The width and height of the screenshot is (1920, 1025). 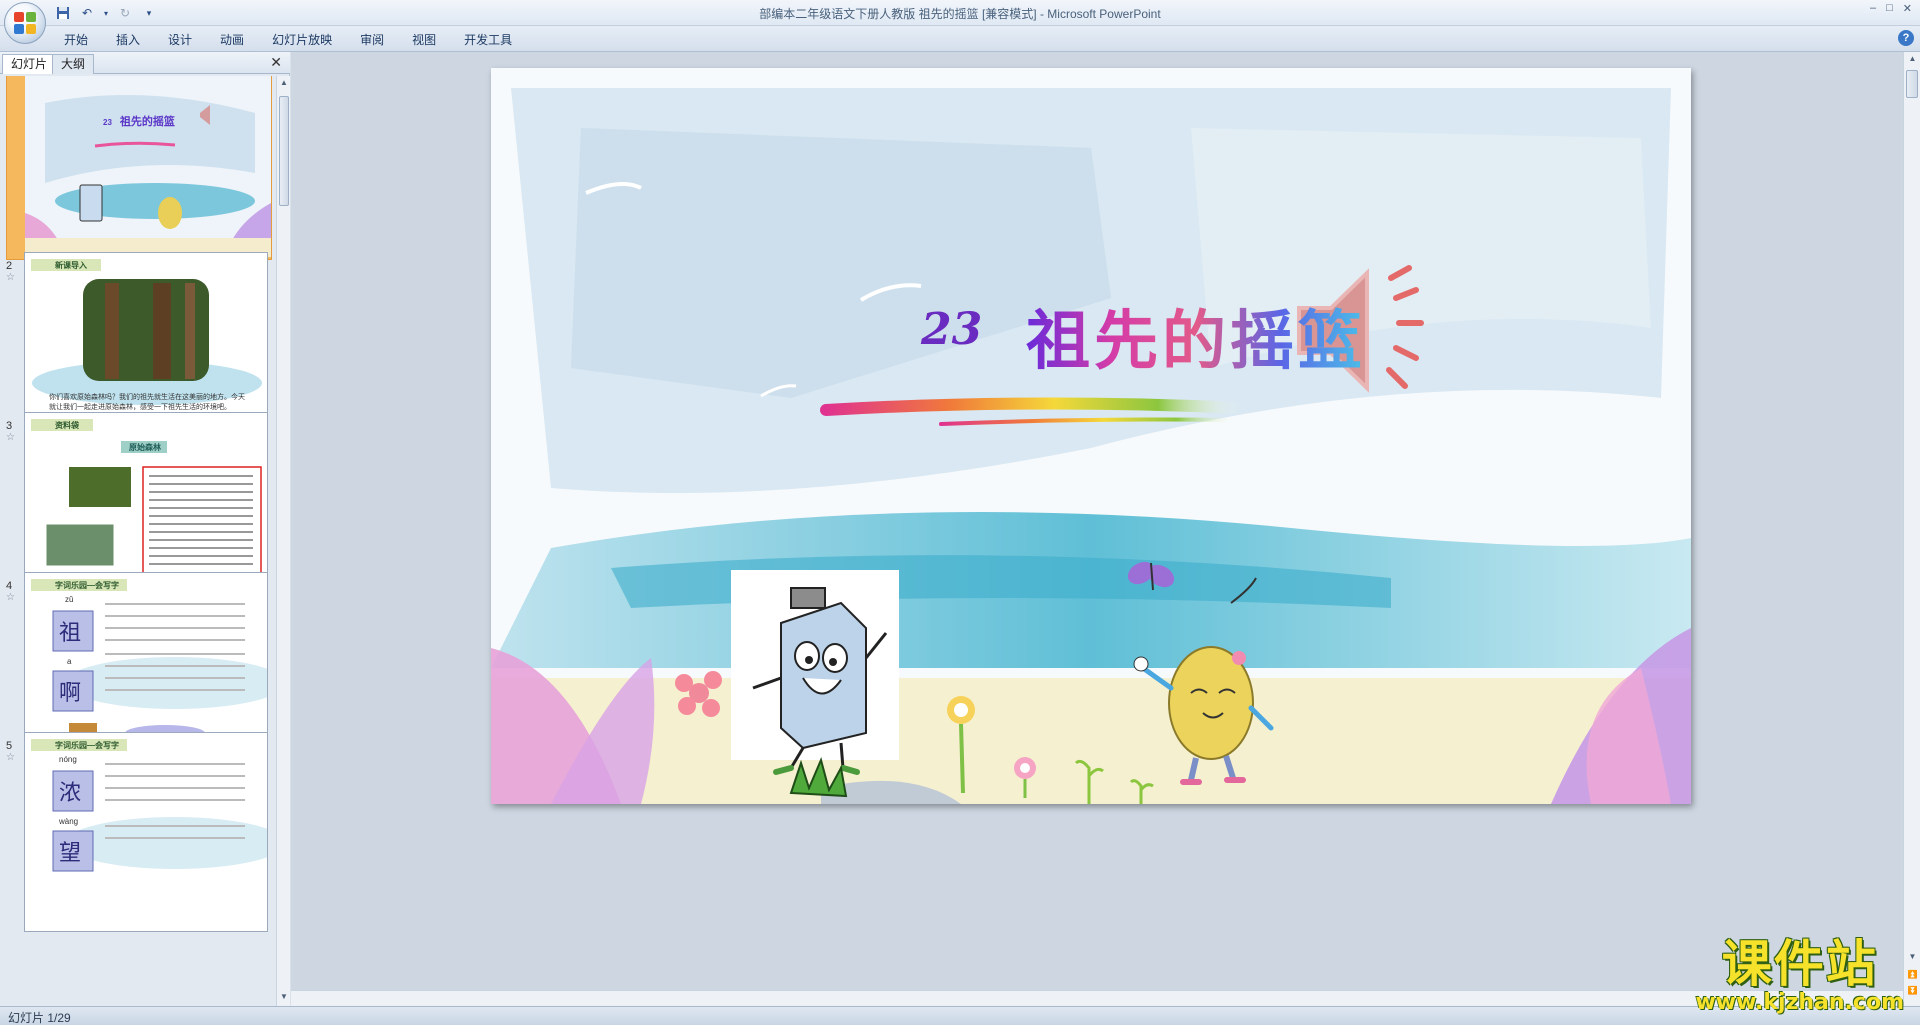 I want to click on tab-outline: 大纲, so click(x=73, y=64).